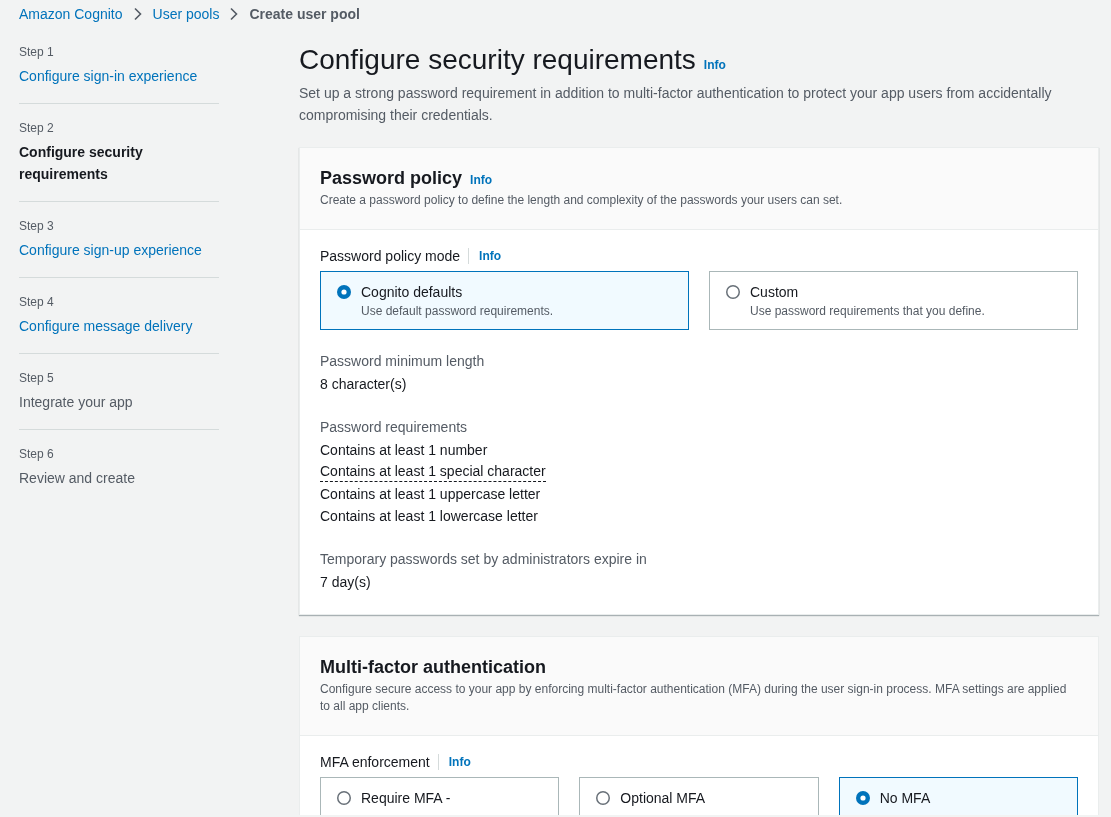  What do you see at coordinates (433, 667) in the screenshot?
I see `panel-title: Multi-factor authentication` at bounding box center [433, 667].